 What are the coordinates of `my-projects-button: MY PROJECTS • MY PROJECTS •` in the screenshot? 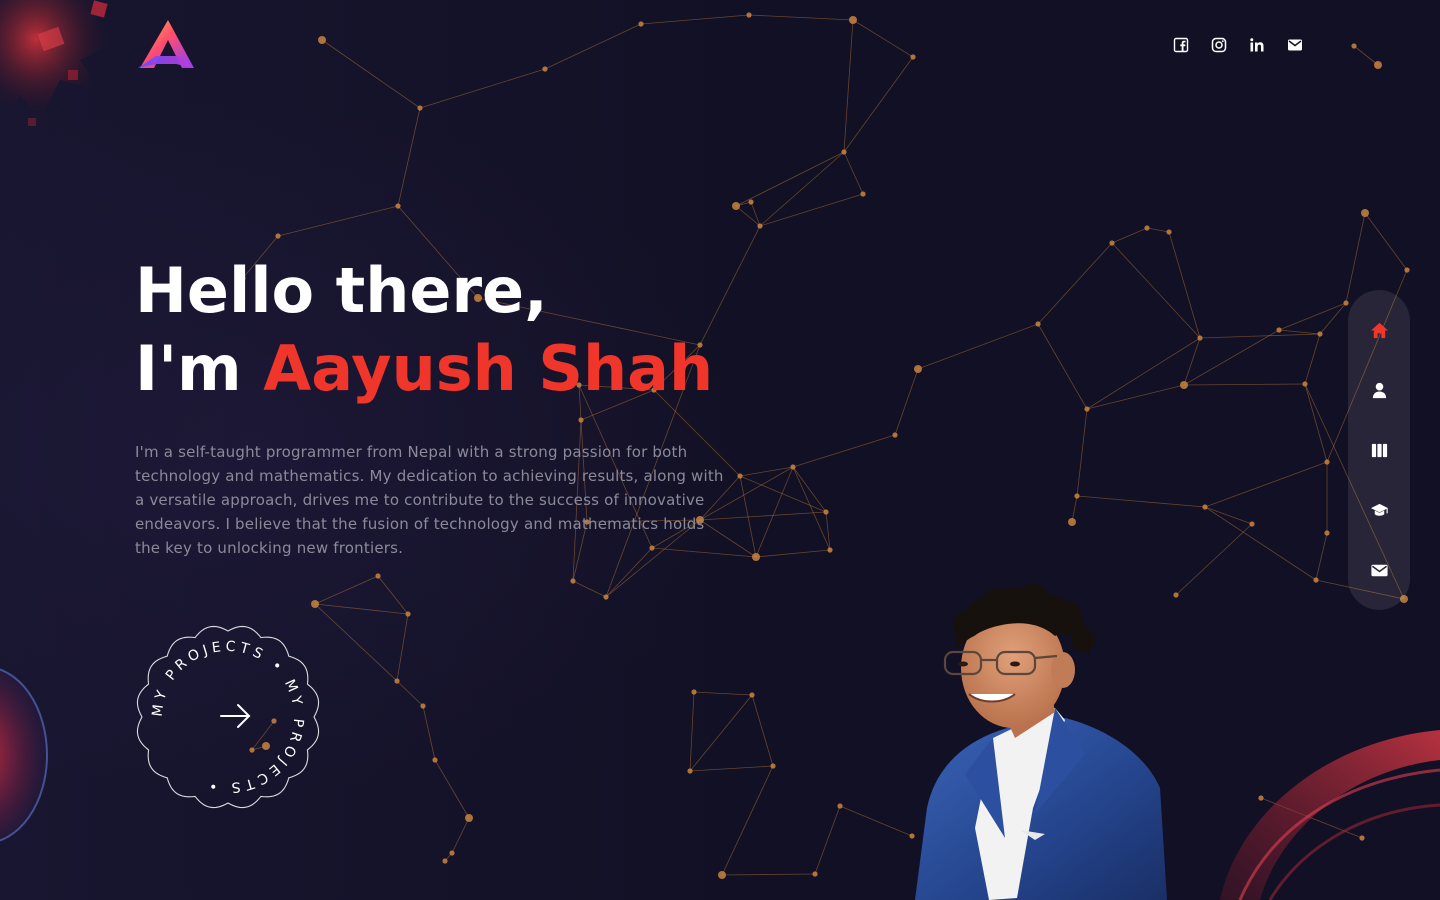 It's located at (228, 717).